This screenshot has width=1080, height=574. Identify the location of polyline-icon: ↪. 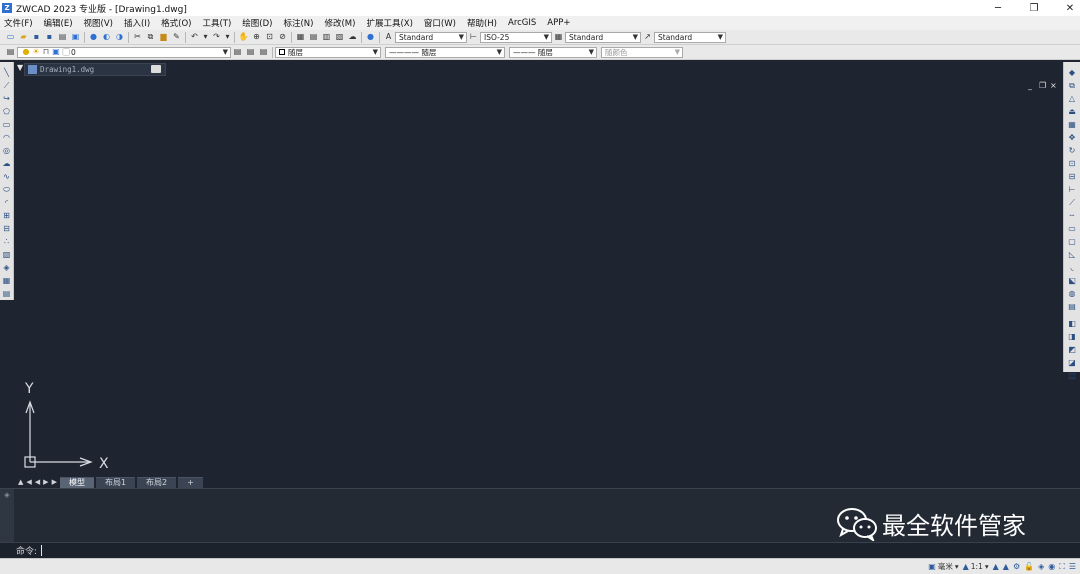
(6, 98).